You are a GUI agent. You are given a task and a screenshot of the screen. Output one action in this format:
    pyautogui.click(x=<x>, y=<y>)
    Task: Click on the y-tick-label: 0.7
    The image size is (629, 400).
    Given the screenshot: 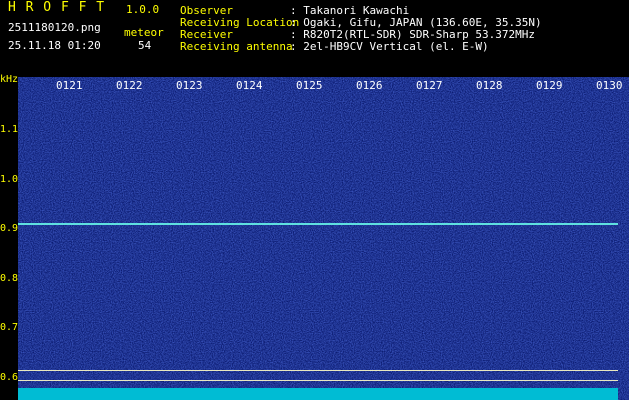 What is the action you would take?
    pyautogui.click(x=9, y=327)
    